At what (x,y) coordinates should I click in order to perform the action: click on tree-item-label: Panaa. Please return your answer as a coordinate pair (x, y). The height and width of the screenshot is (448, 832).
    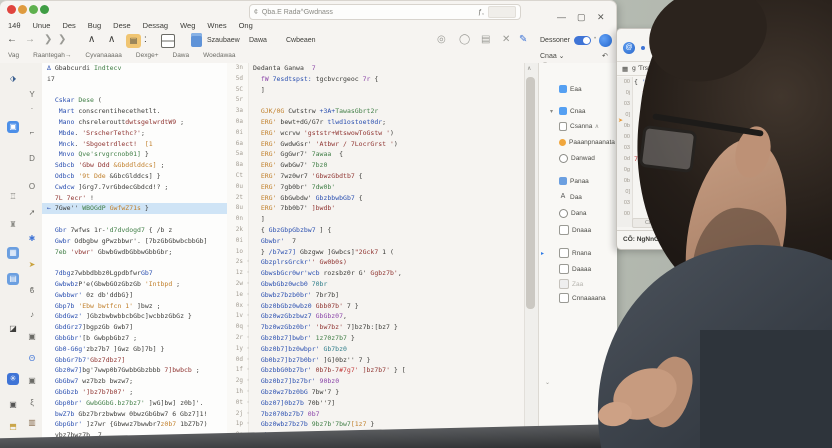
    Looking at the image, I should click on (579, 181).